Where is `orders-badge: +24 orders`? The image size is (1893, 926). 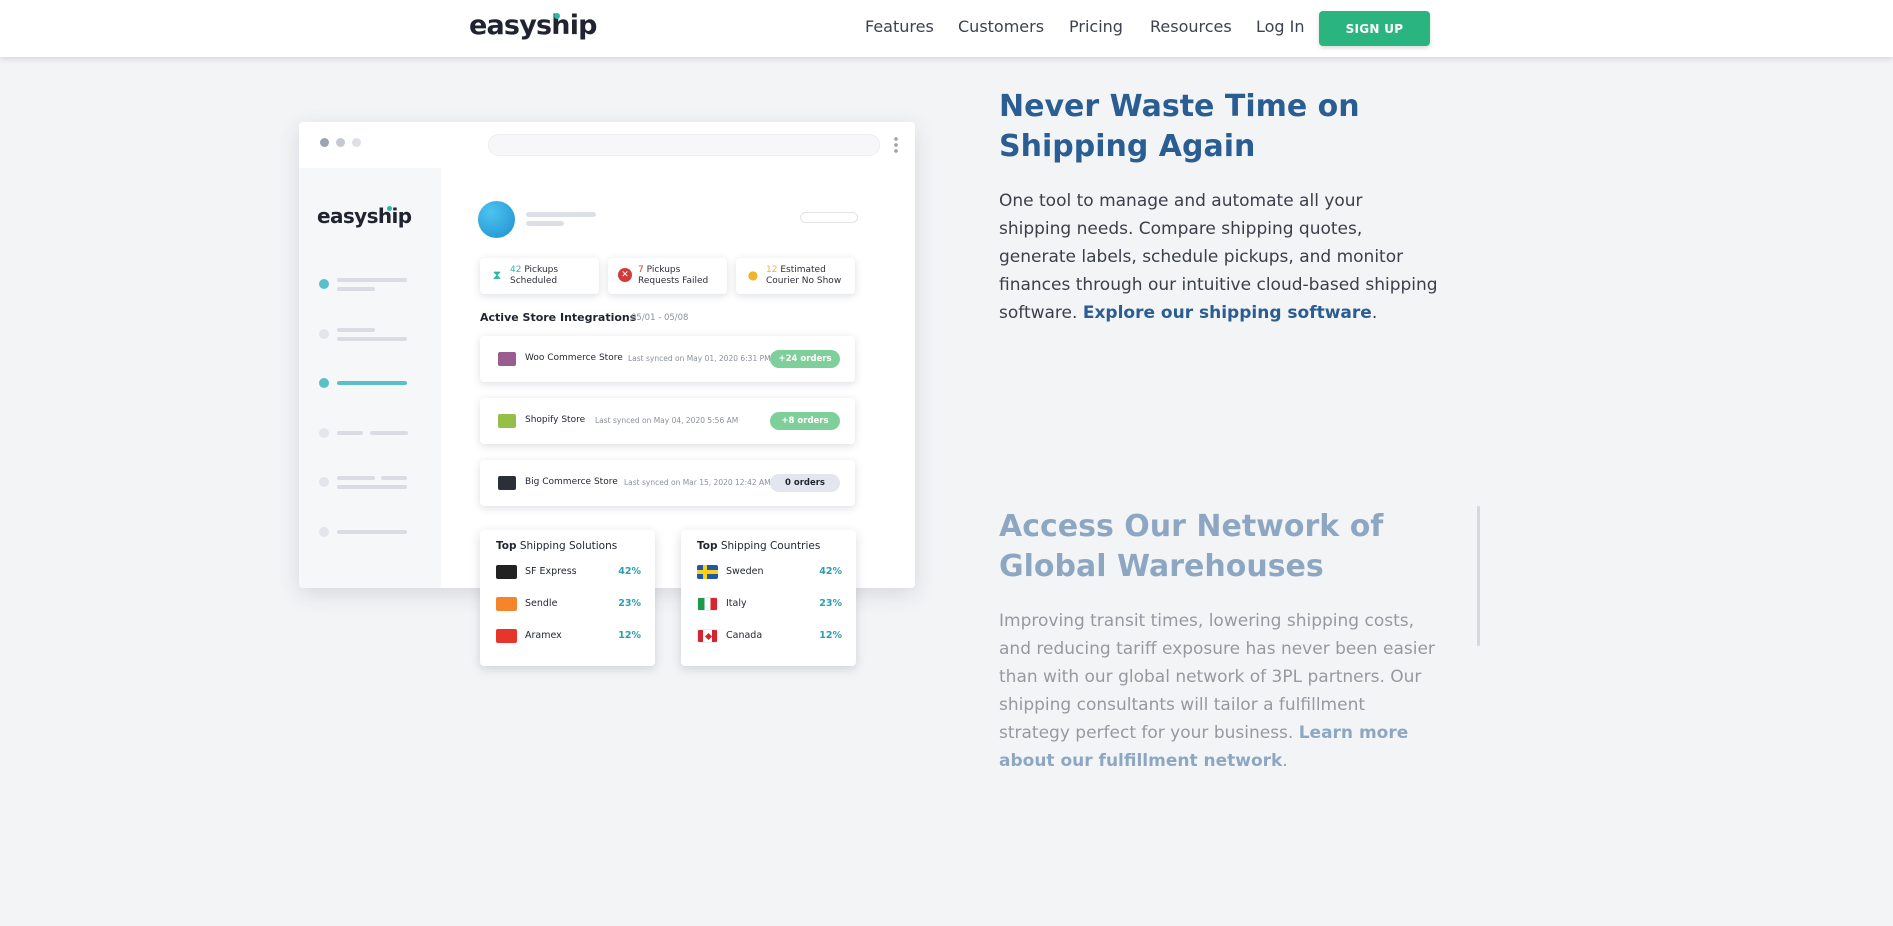
orders-badge: +24 orders is located at coordinates (805, 359).